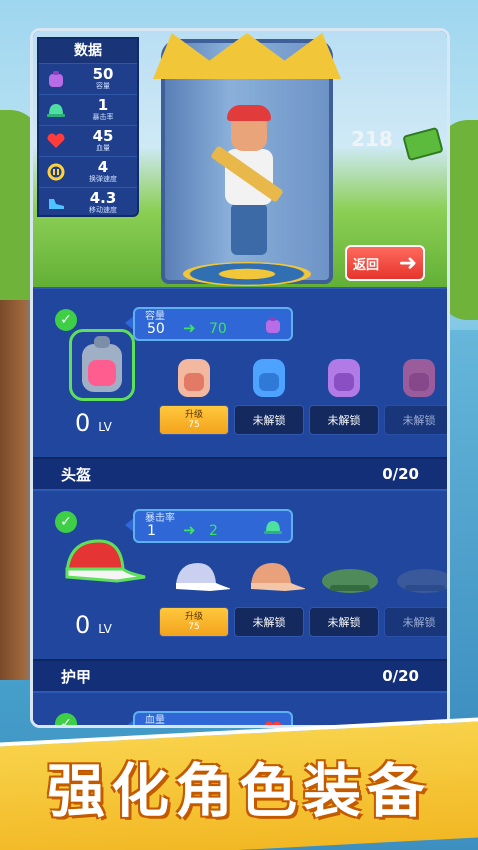 Image resolution: width=478 pixels, height=850 pixels. I want to click on back-button: 返回 ➜, so click(385, 263).